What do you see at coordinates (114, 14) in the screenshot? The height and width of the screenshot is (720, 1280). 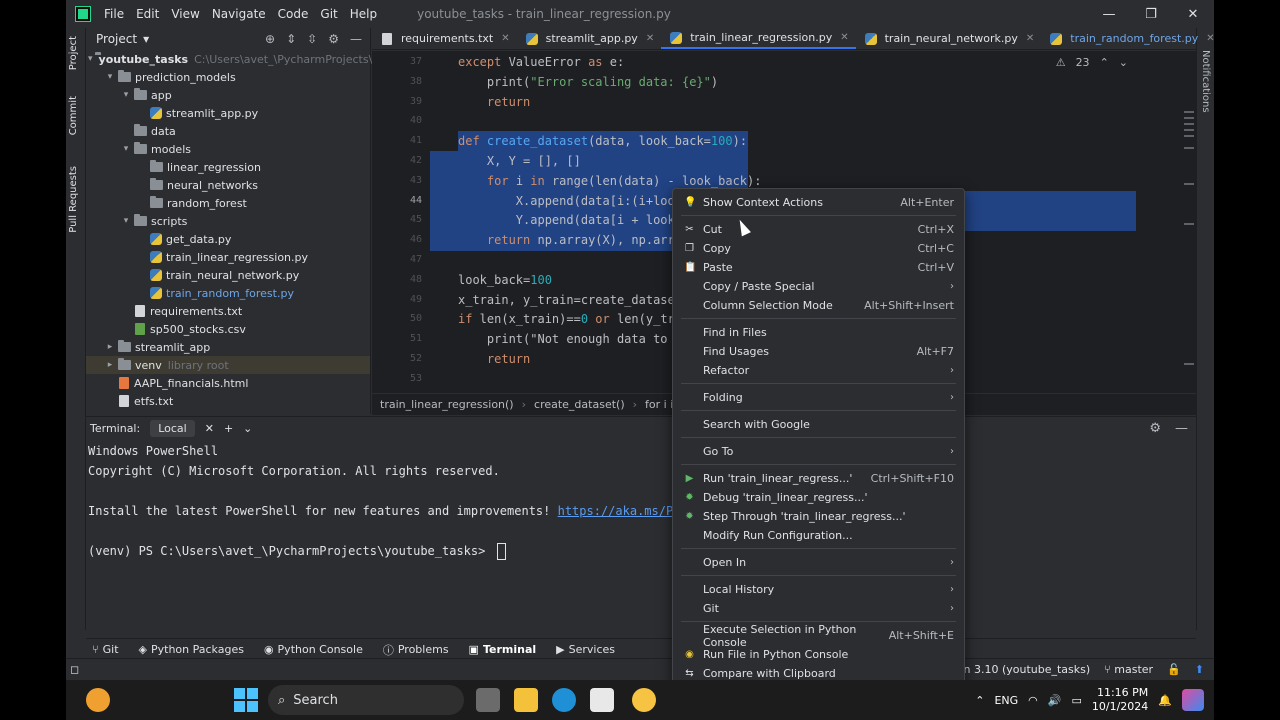 I see `menu-file: File` at bounding box center [114, 14].